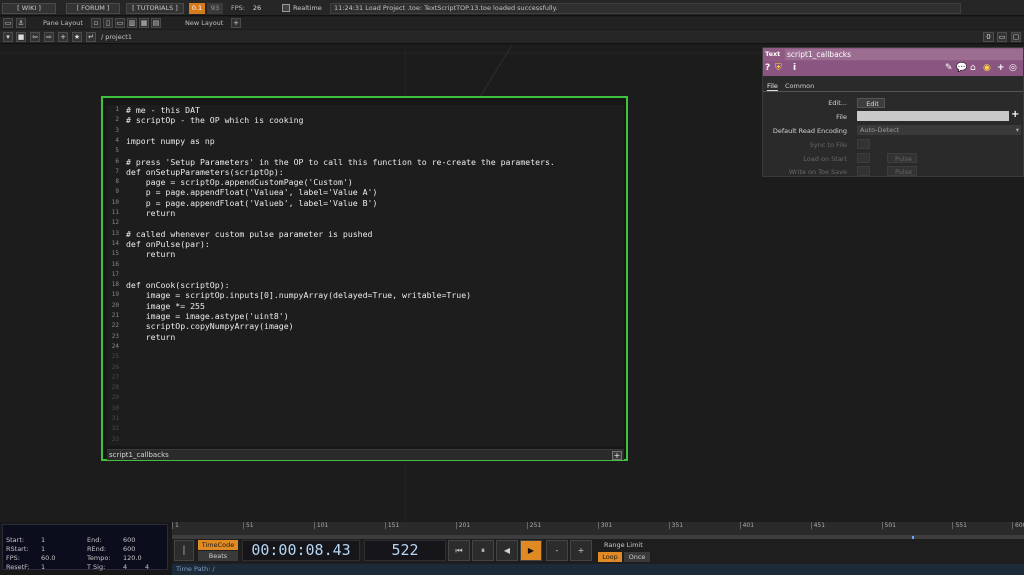  What do you see at coordinates (365, 388) in the screenshot?
I see `code-line: 28` at bounding box center [365, 388].